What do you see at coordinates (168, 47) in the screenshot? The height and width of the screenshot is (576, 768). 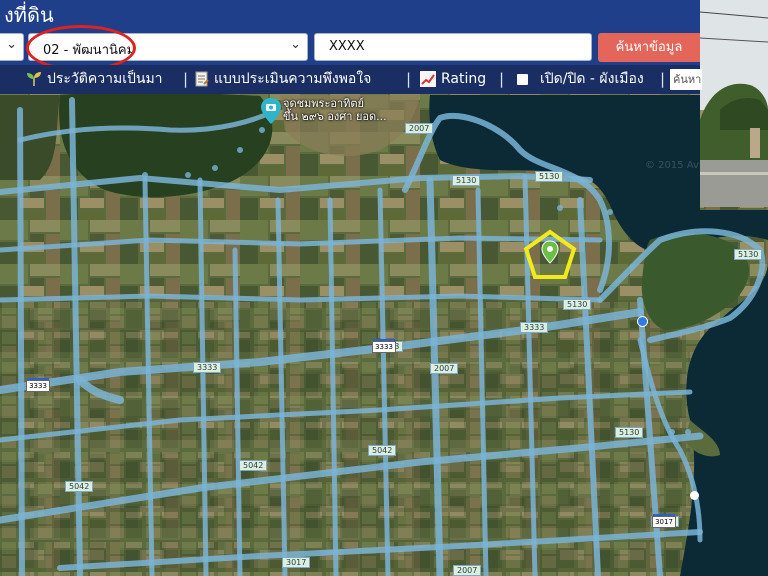 I see `district-select: 02 - พัฒนานิคม ⌄` at bounding box center [168, 47].